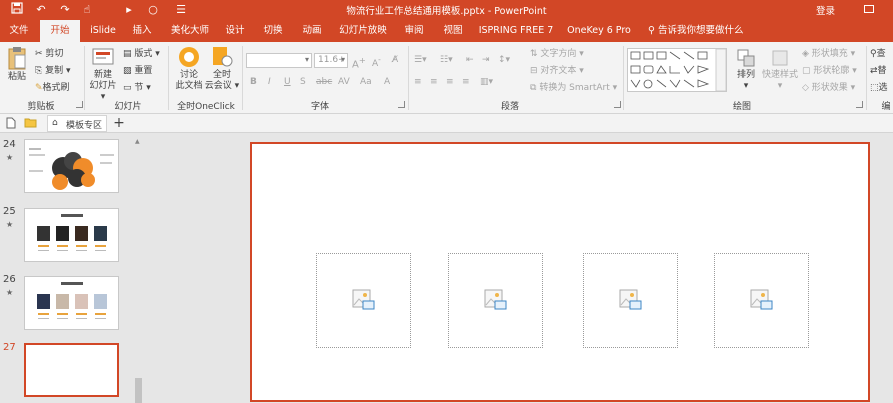 The height and width of the screenshot is (403, 893). I want to click on discuss-document-button: 讨论 此文档, so click(189, 69).